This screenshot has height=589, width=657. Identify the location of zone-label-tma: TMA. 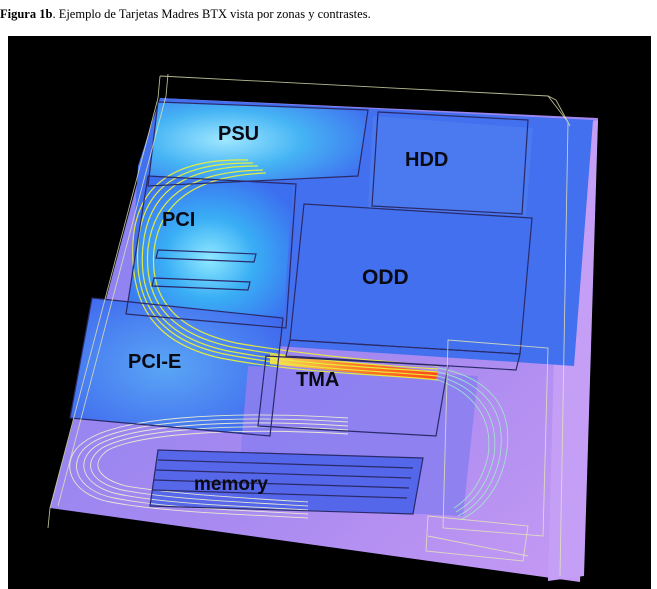
(317, 380).